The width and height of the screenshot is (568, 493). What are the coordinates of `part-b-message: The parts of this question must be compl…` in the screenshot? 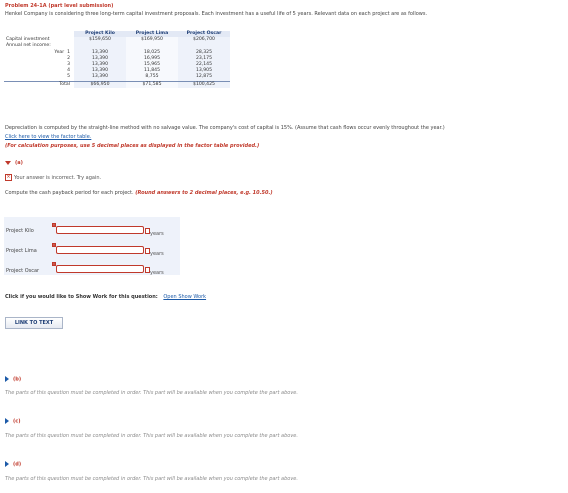 It's located at (151, 393).